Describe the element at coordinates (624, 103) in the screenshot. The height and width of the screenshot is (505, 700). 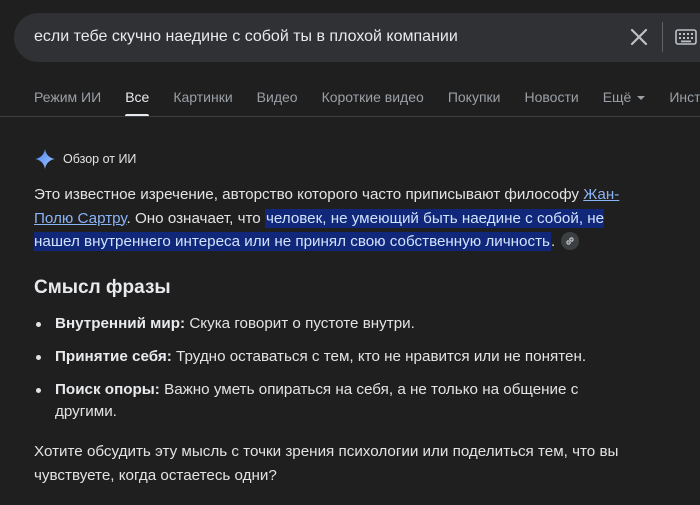
I see `tab-more: Ещё` at that location.